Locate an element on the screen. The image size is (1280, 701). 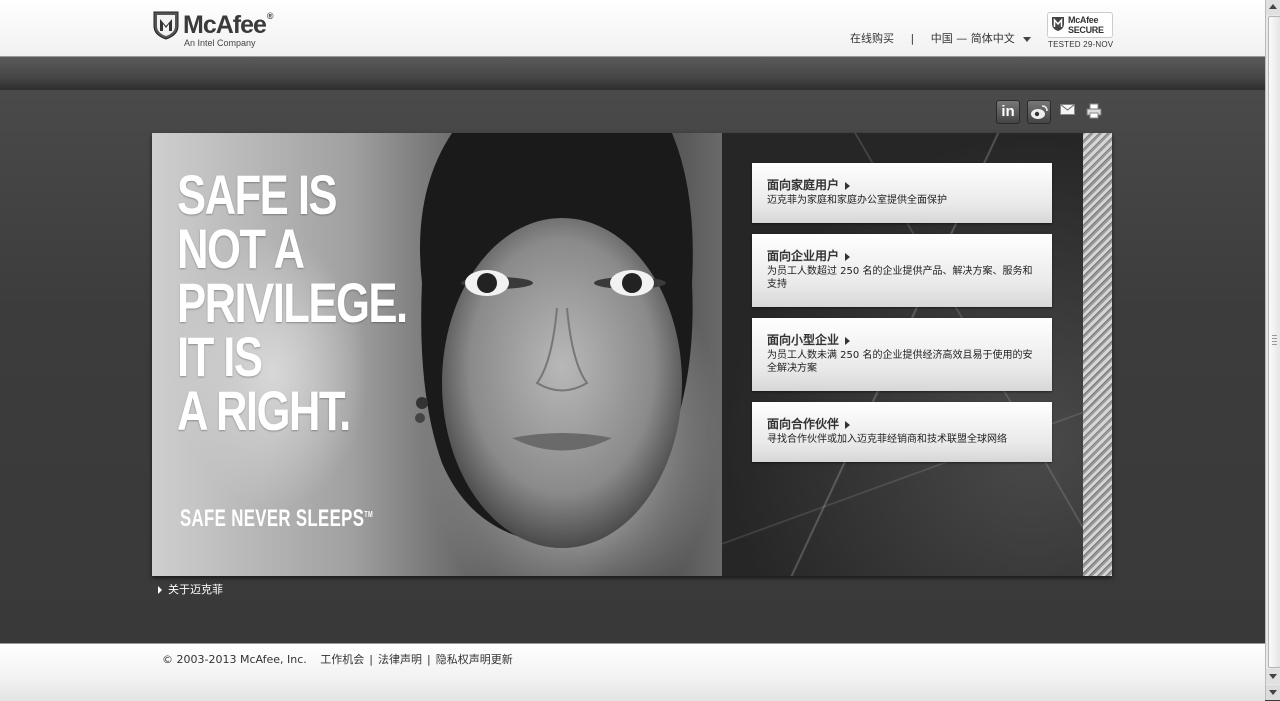
weibo-icon is located at coordinates (1039, 112).